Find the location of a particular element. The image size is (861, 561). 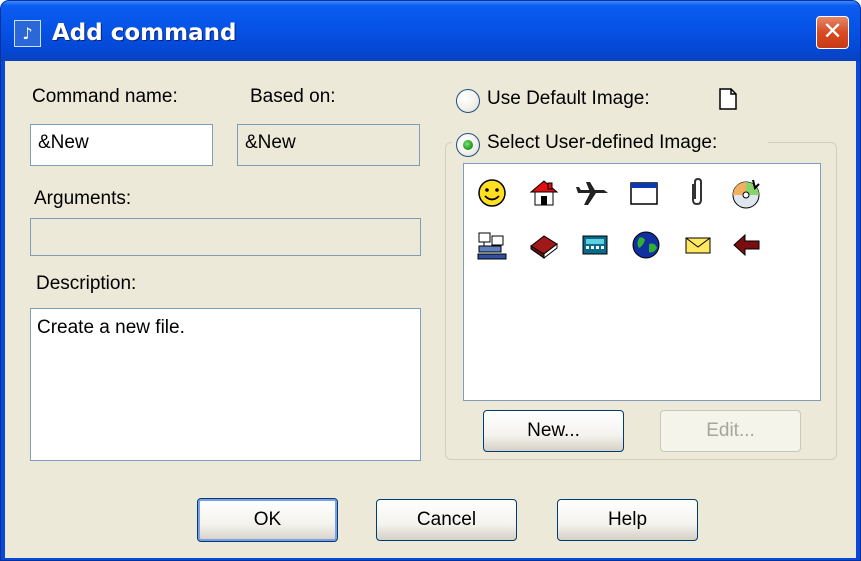

description-label: Description: is located at coordinates (86, 283).